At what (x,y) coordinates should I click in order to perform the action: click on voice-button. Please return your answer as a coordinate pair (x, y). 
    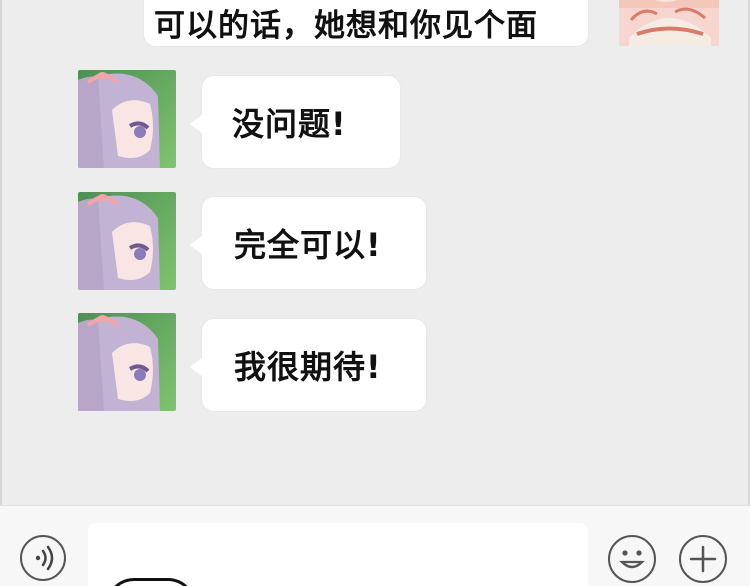
    Looking at the image, I should click on (43, 558).